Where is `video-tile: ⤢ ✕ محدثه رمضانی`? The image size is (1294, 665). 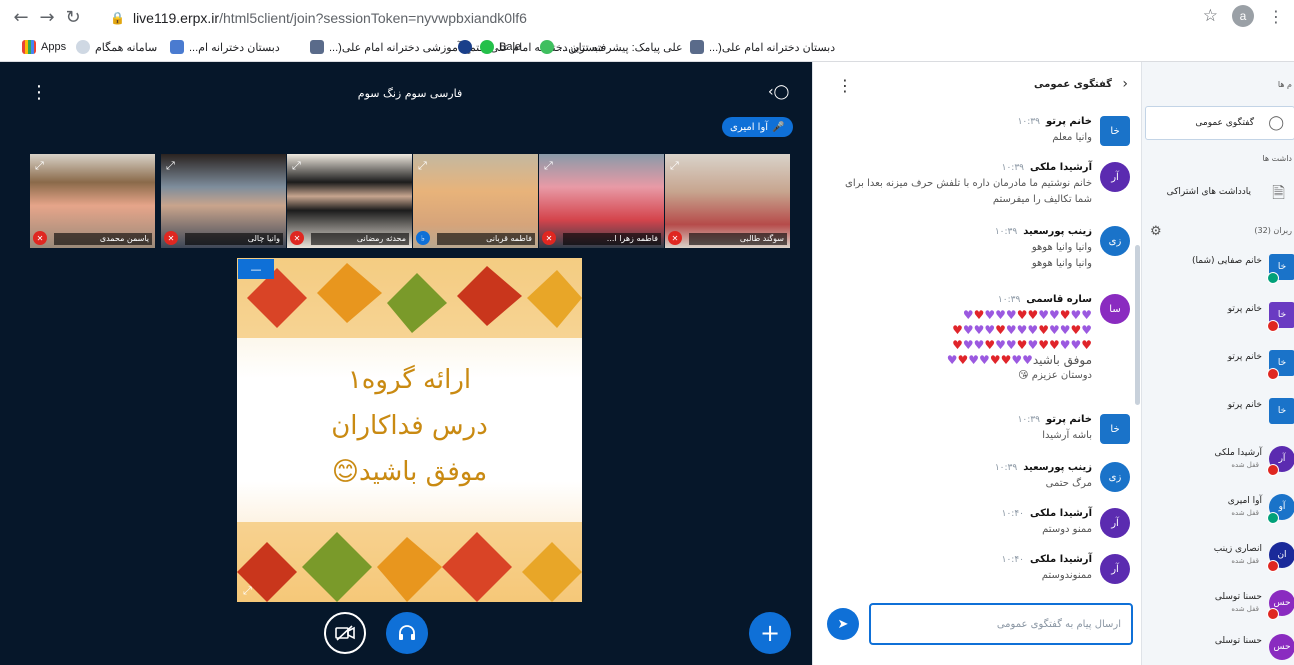 video-tile: ⤢ ✕ محدثه رمضانی is located at coordinates (349, 201).